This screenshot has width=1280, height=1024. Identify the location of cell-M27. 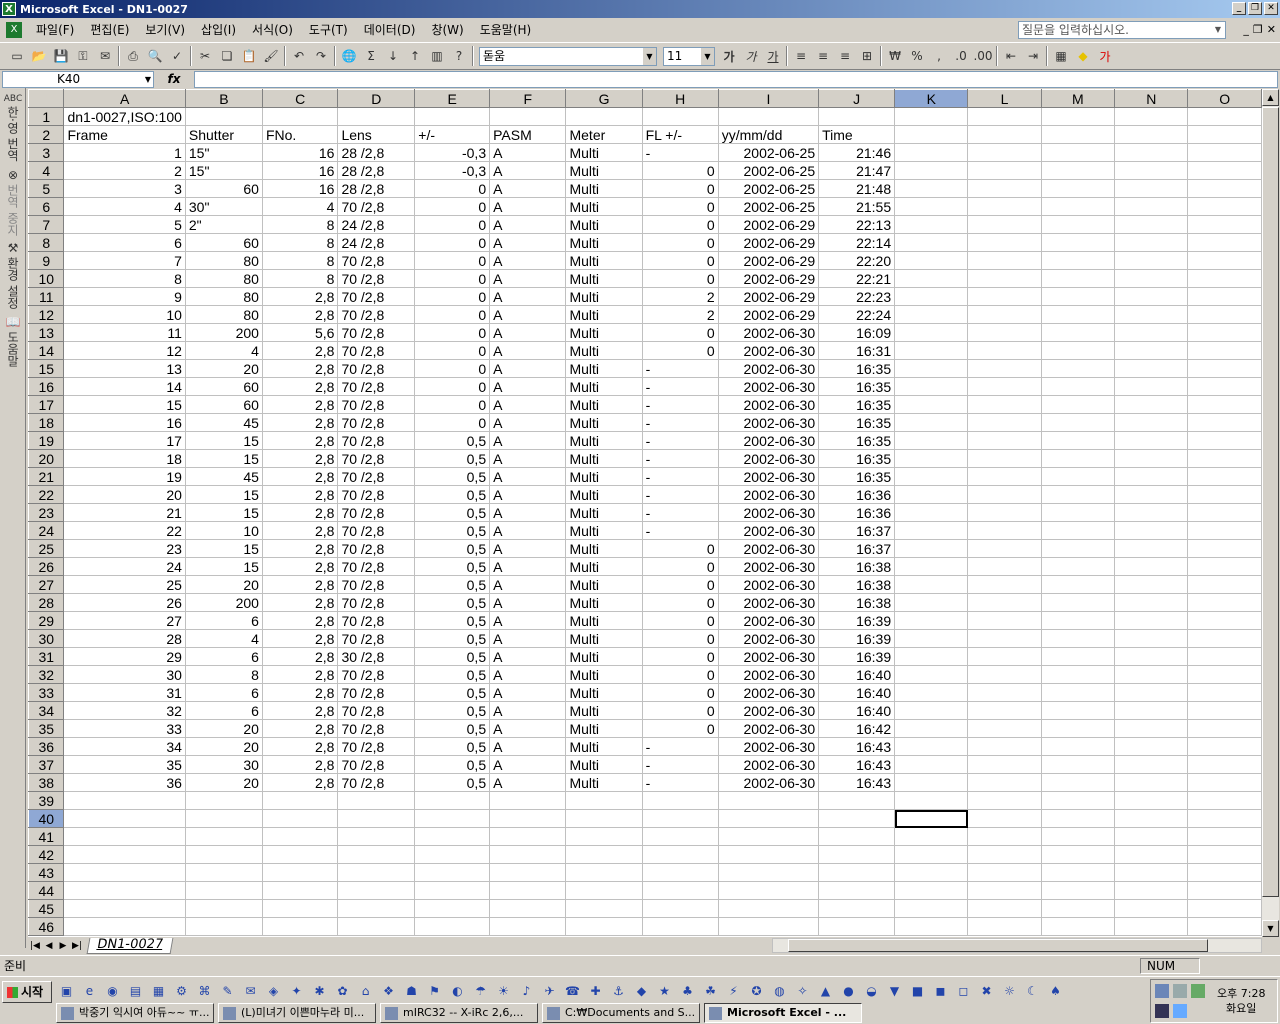
(1078, 584).